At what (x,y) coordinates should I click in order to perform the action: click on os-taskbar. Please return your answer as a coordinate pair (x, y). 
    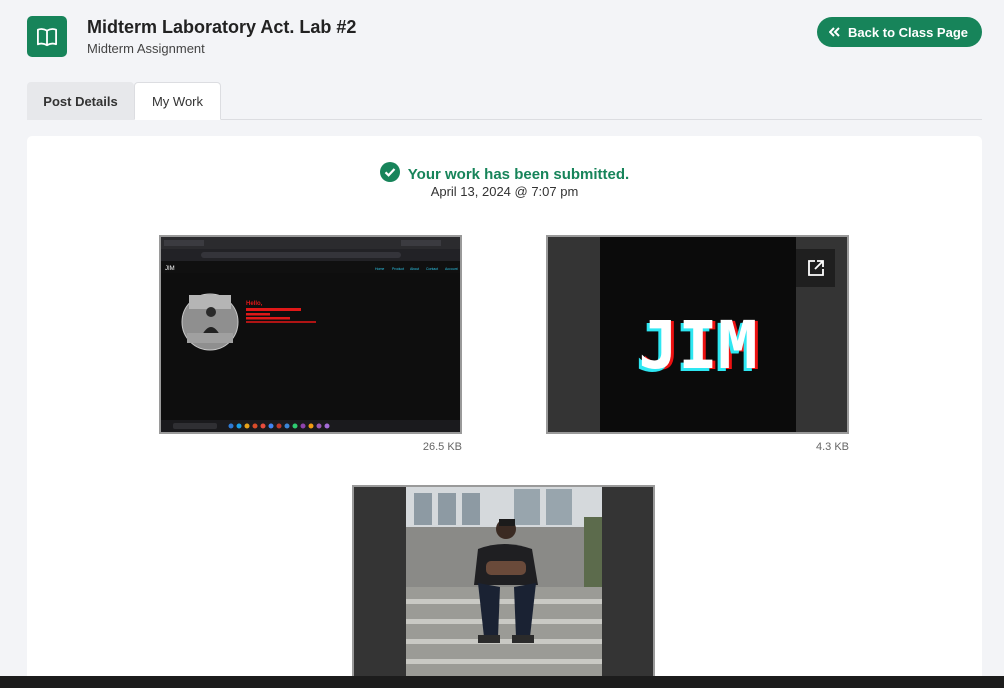
    Looking at the image, I should click on (502, 682).